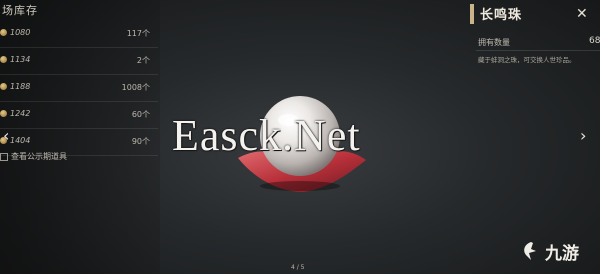 The image size is (600, 274). Describe the element at coordinates (582, 14) in the screenshot. I see `close-icon: ✕` at that location.